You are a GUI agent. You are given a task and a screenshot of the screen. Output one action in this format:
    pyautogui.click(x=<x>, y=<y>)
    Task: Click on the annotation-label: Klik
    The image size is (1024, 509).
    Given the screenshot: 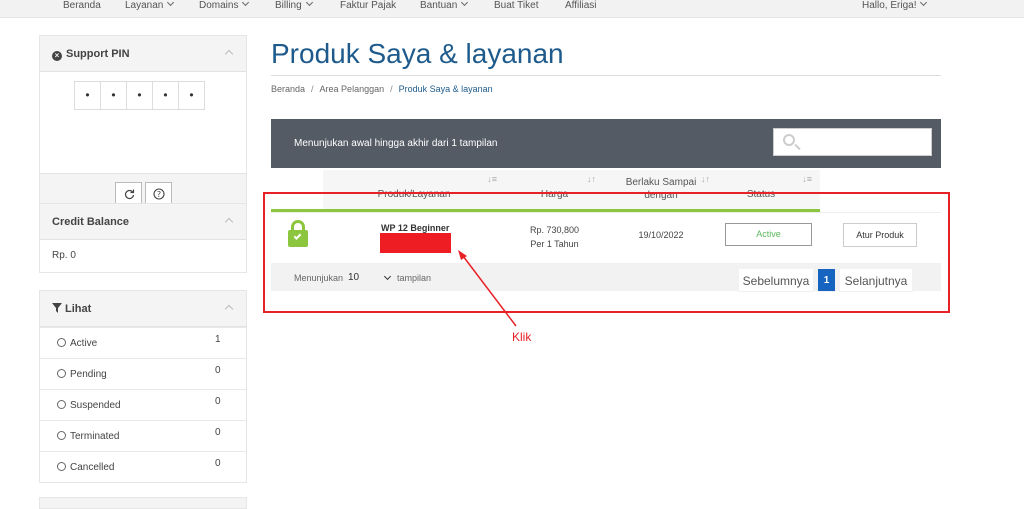 What is the action you would take?
    pyautogui.click(x=522, y=337)
    